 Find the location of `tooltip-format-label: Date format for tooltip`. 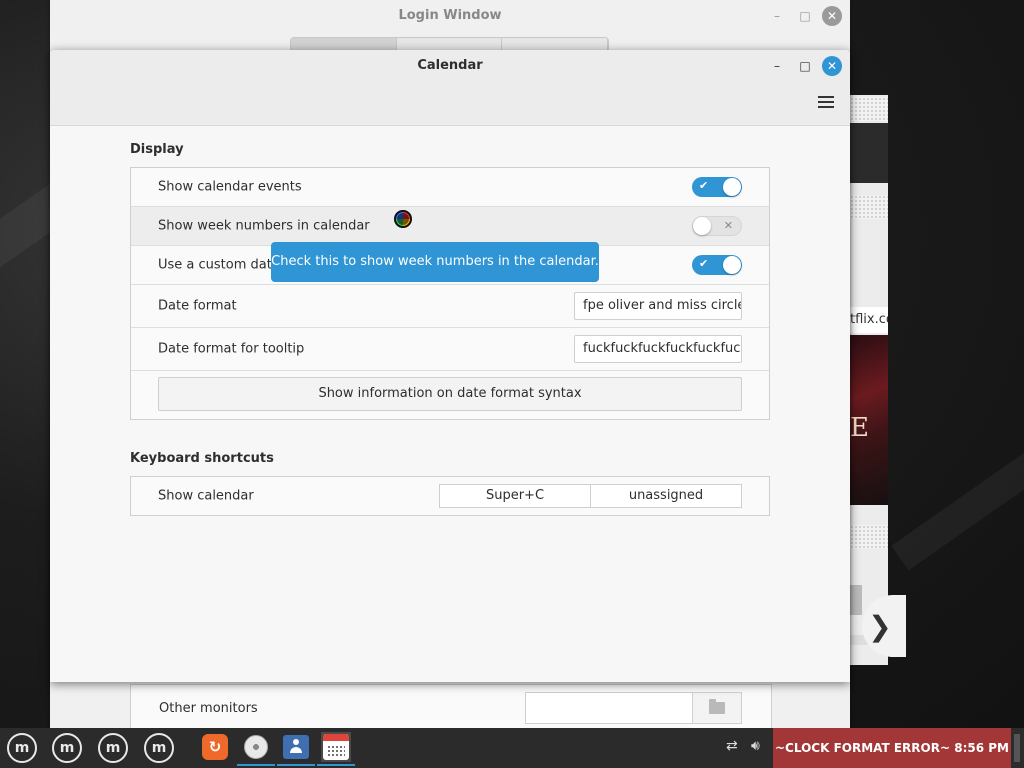

tooltip-format-label: Date format for tooltip is located at coordinates (231, 349).